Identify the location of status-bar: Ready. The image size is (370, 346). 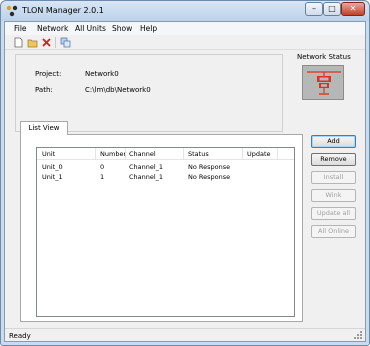
(185, 334).